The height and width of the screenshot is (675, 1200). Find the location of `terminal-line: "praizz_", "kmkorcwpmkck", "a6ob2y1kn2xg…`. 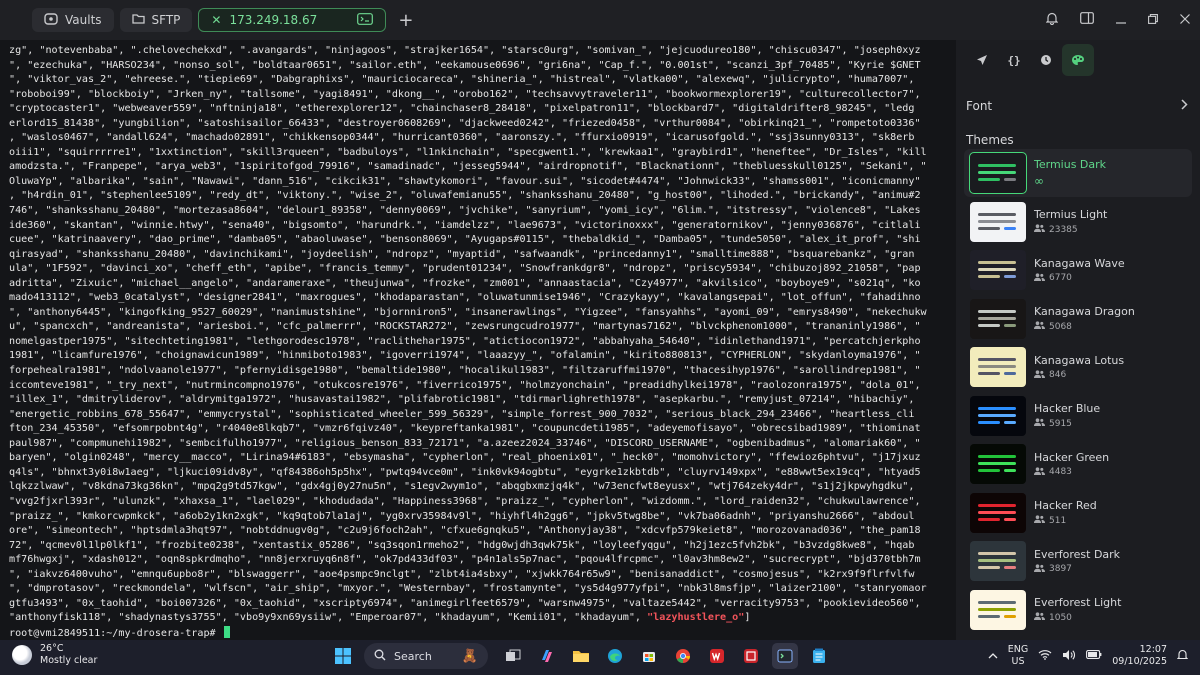

terminal-line: "praizz_", "kmkorcwpmkck", "a6ob2y1kn2xg… is located at coordinates (462, 516).